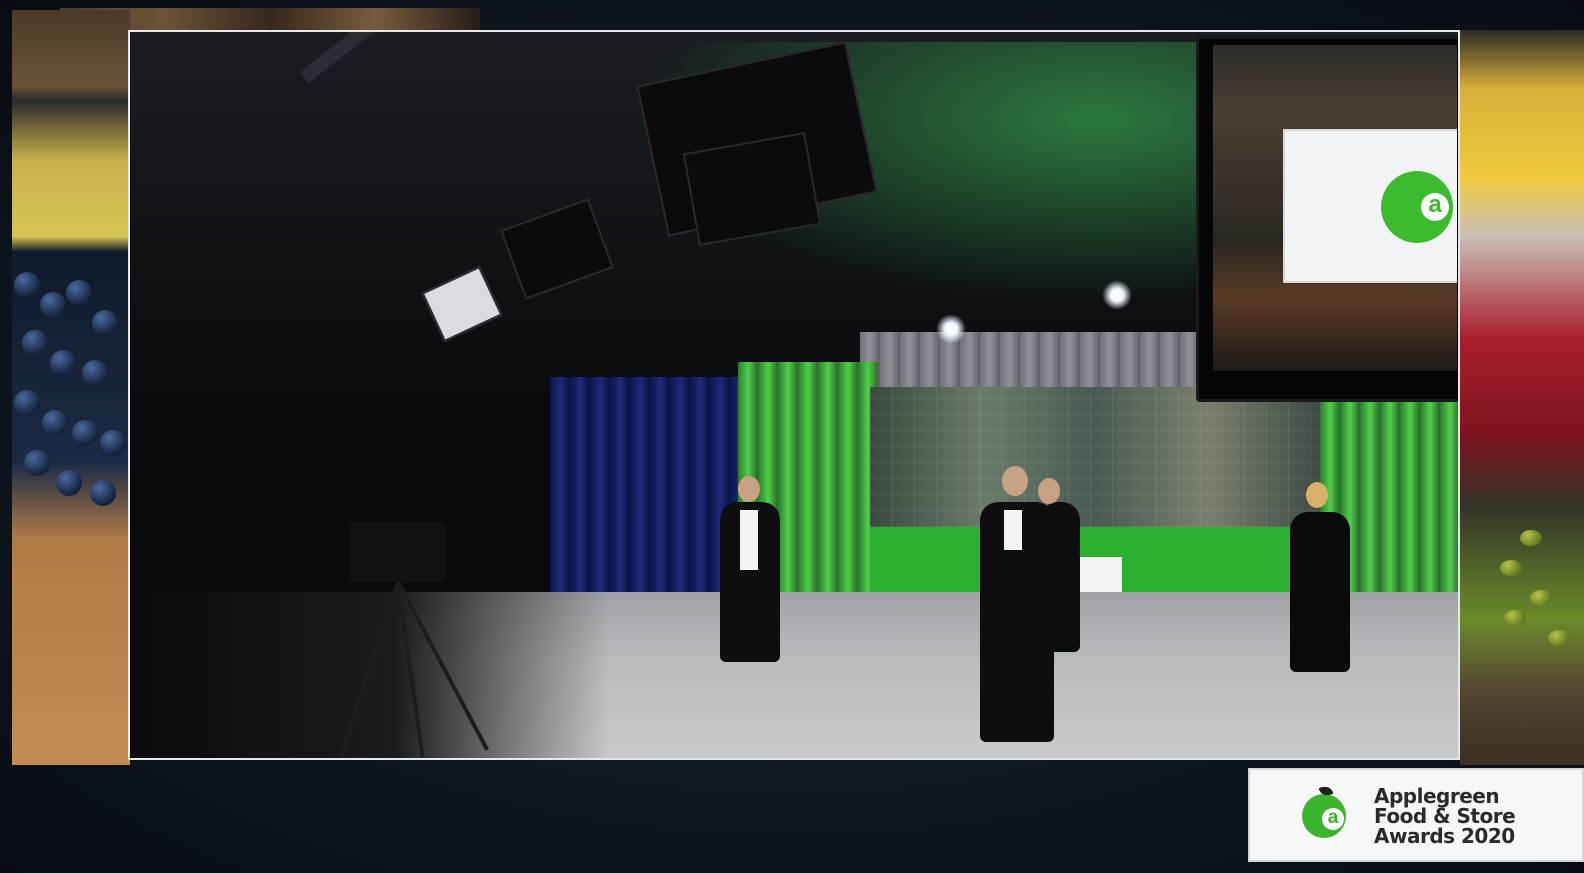 Image resolution: width=1584 pixels, height=873 pixels. Describe the element at coordinates (1326, 791) in the screenshot. I see `leaf-icon` at that location.